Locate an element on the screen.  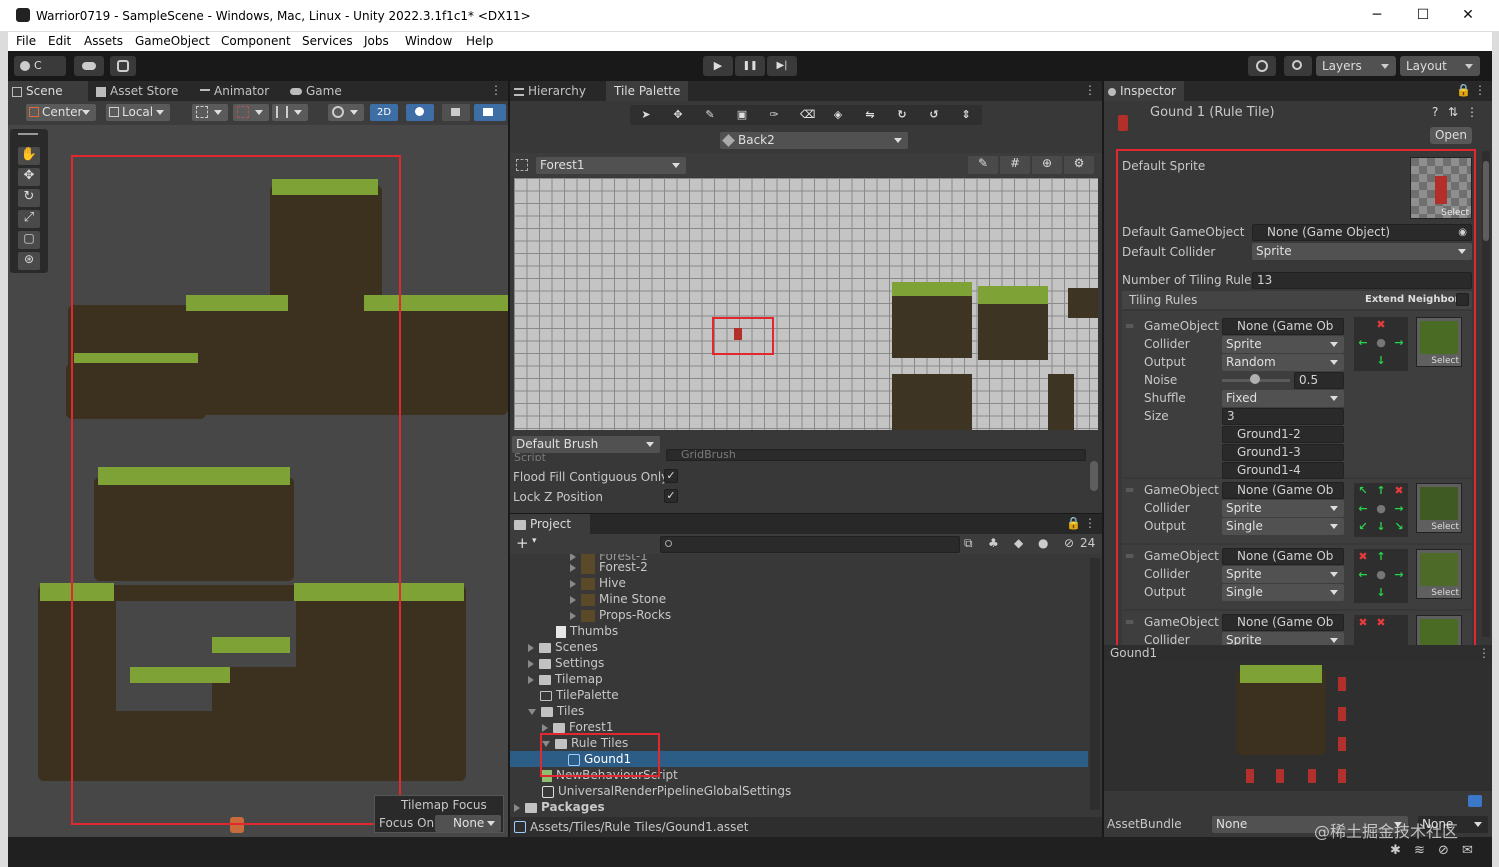
menu-edit: Edit is located at coordinates (59, 41).